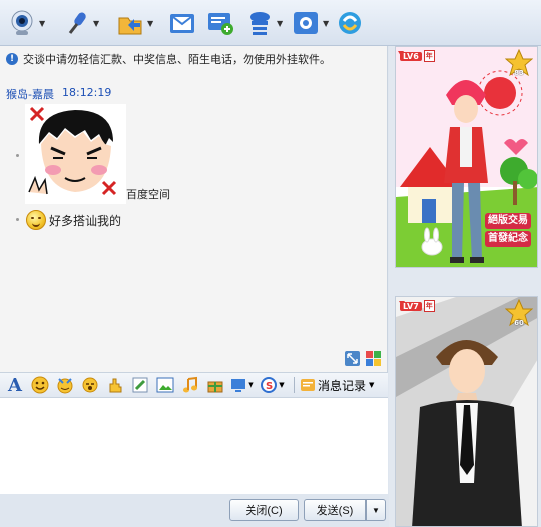  Describe the element at coordinates (36, 220) in the screenshot. I see `smiley-icon` at that location.